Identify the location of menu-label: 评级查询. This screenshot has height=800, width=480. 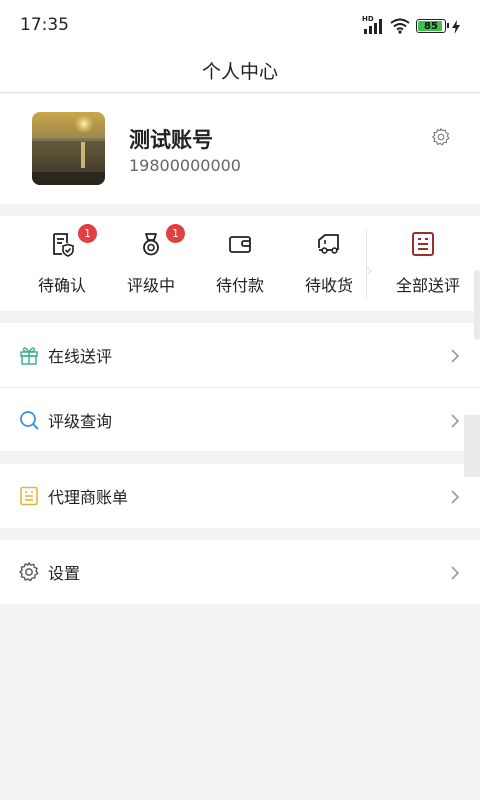
(80, 421).